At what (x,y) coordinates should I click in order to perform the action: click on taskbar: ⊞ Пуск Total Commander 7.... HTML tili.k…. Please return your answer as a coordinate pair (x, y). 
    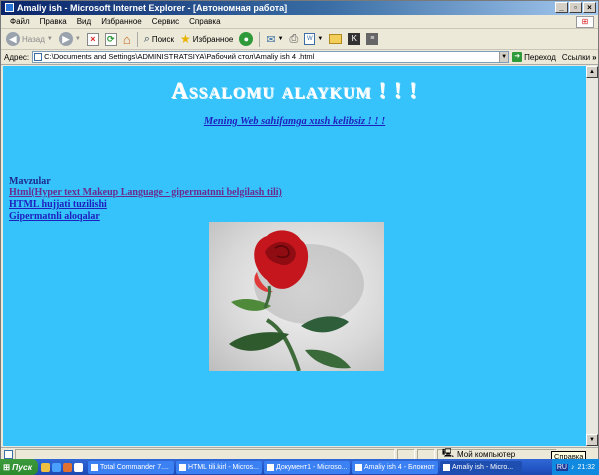
    Looking at the image, I should click on (299, 467).